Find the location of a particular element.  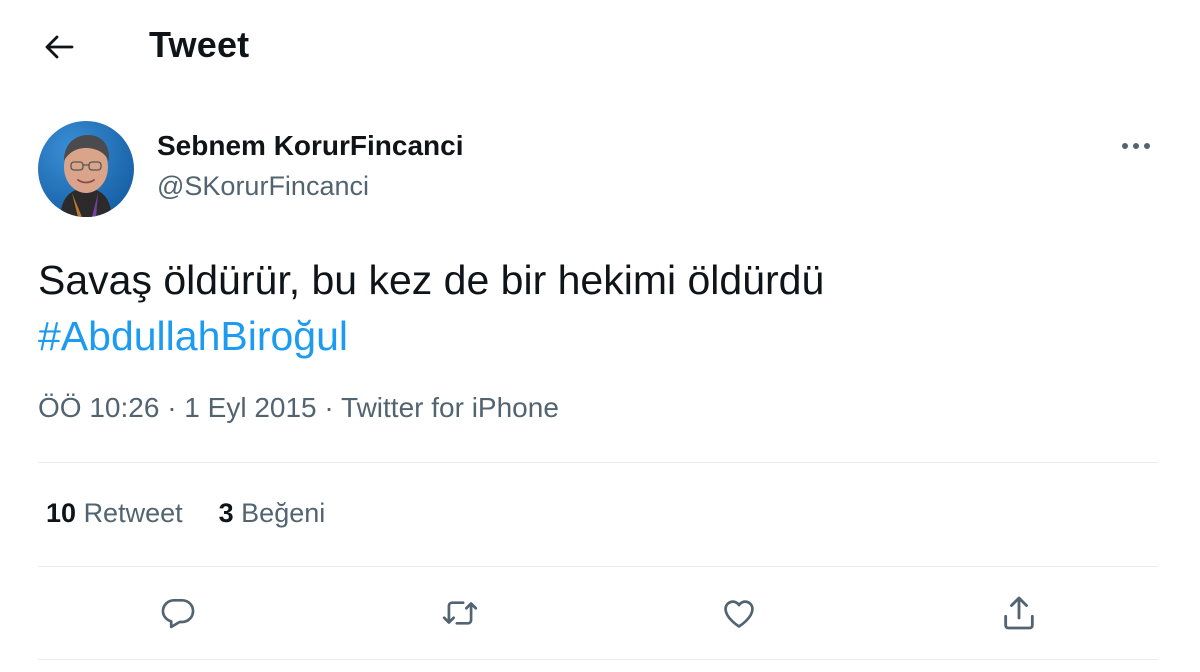

retweets-label: Retweet is located at coordinates (133, 513).